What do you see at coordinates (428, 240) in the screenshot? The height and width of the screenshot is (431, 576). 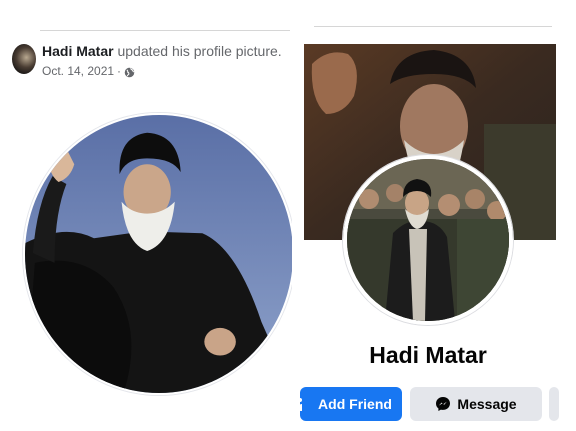 I see `profile-picture` at bounding box center [428, 240].